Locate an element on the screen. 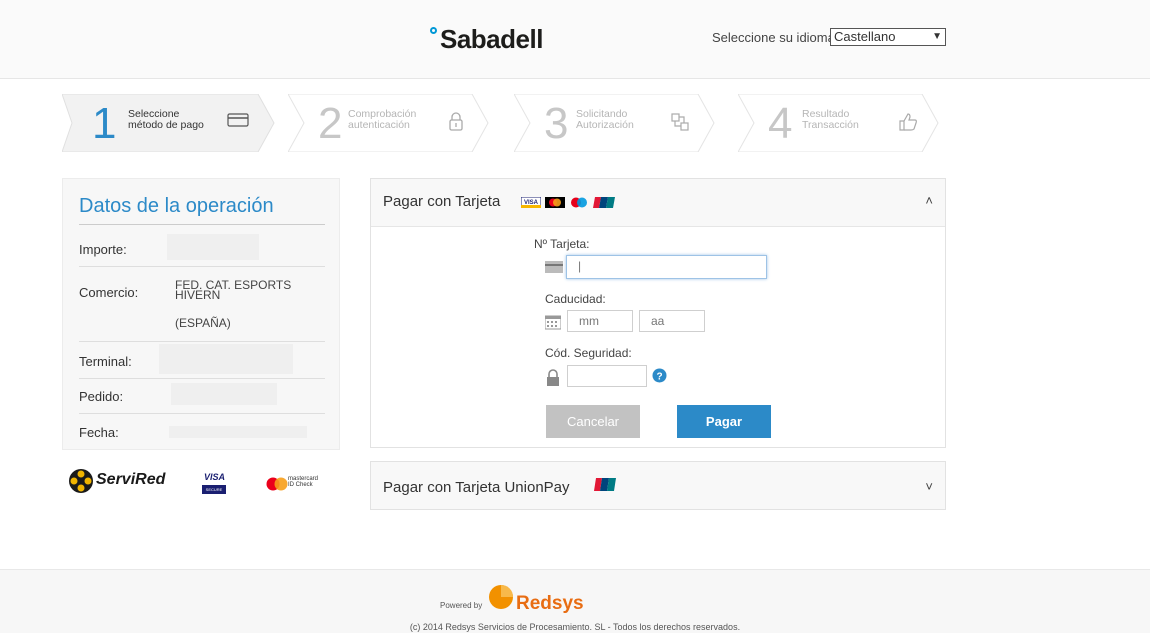 The width and height of the screenshot is (1150, 633). payment-brands: ServiRed VISA SECURE mastercard ID Check is located at coordinates (203, 484).